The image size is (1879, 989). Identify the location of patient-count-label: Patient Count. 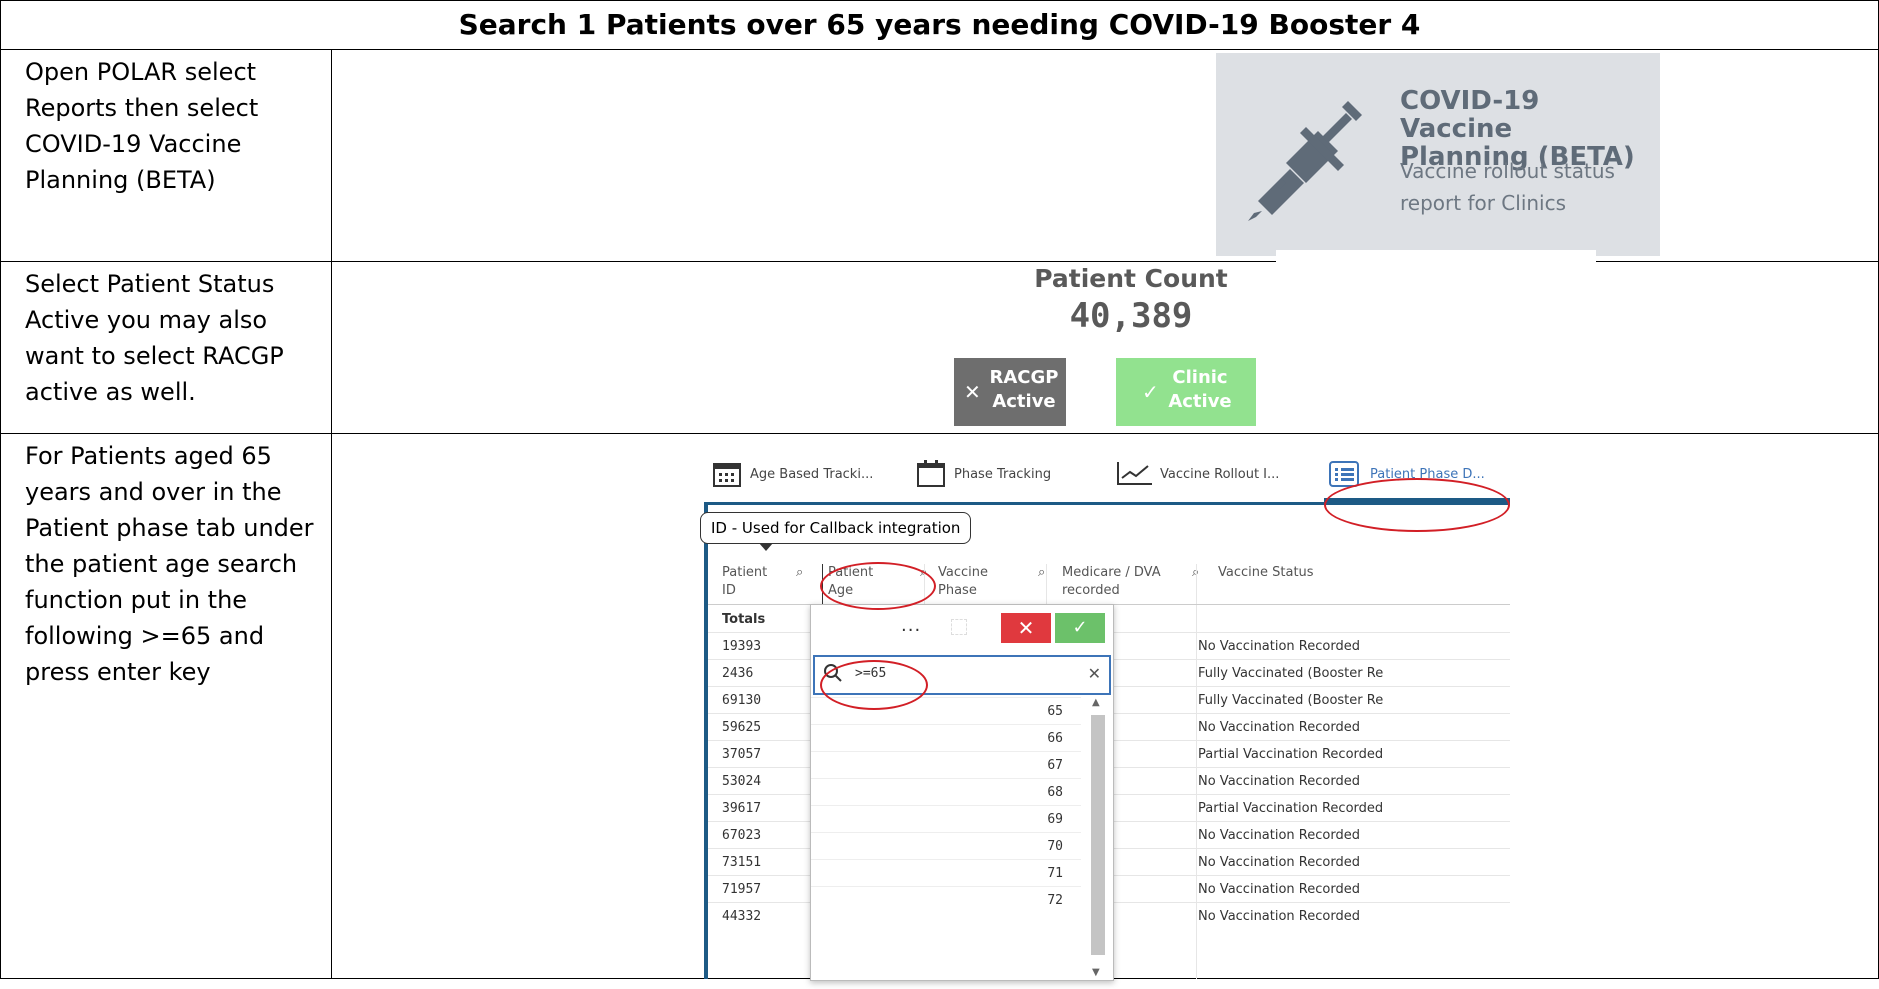
(1131, 278).